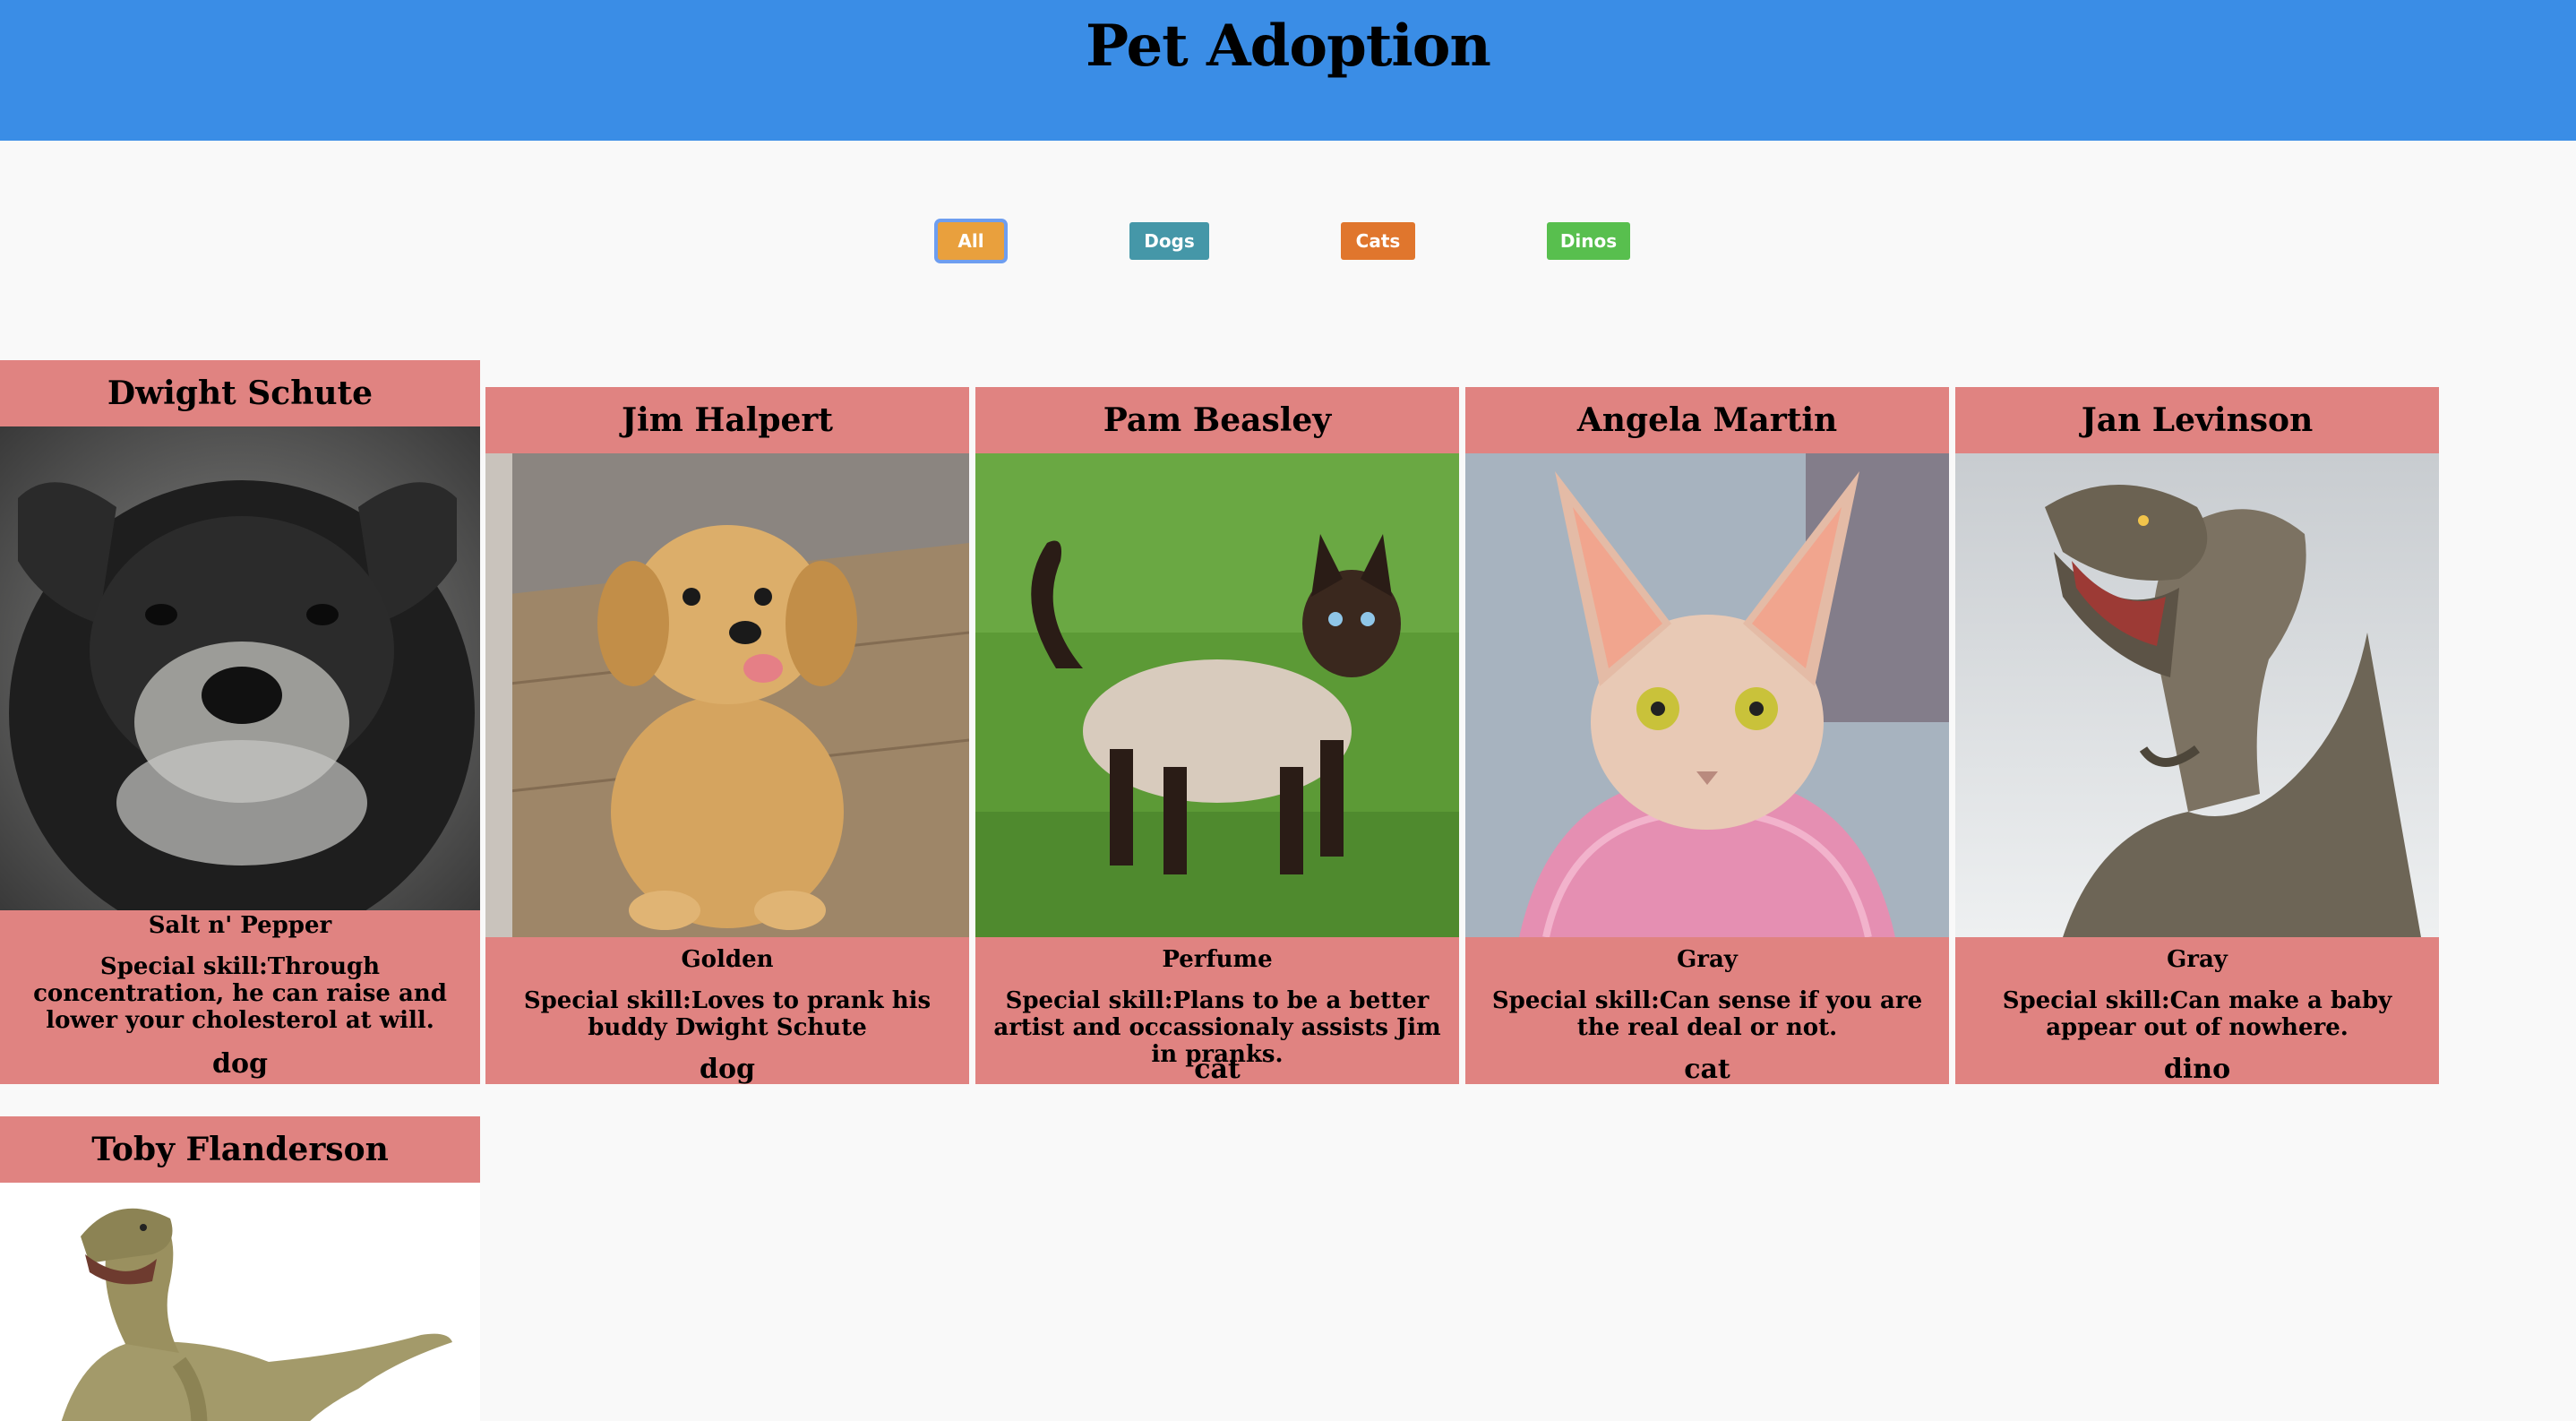 The height and width of the screenshot is (1421, 2576). I want to click on pet-name: Jan Levinson, so click(2197, 420).